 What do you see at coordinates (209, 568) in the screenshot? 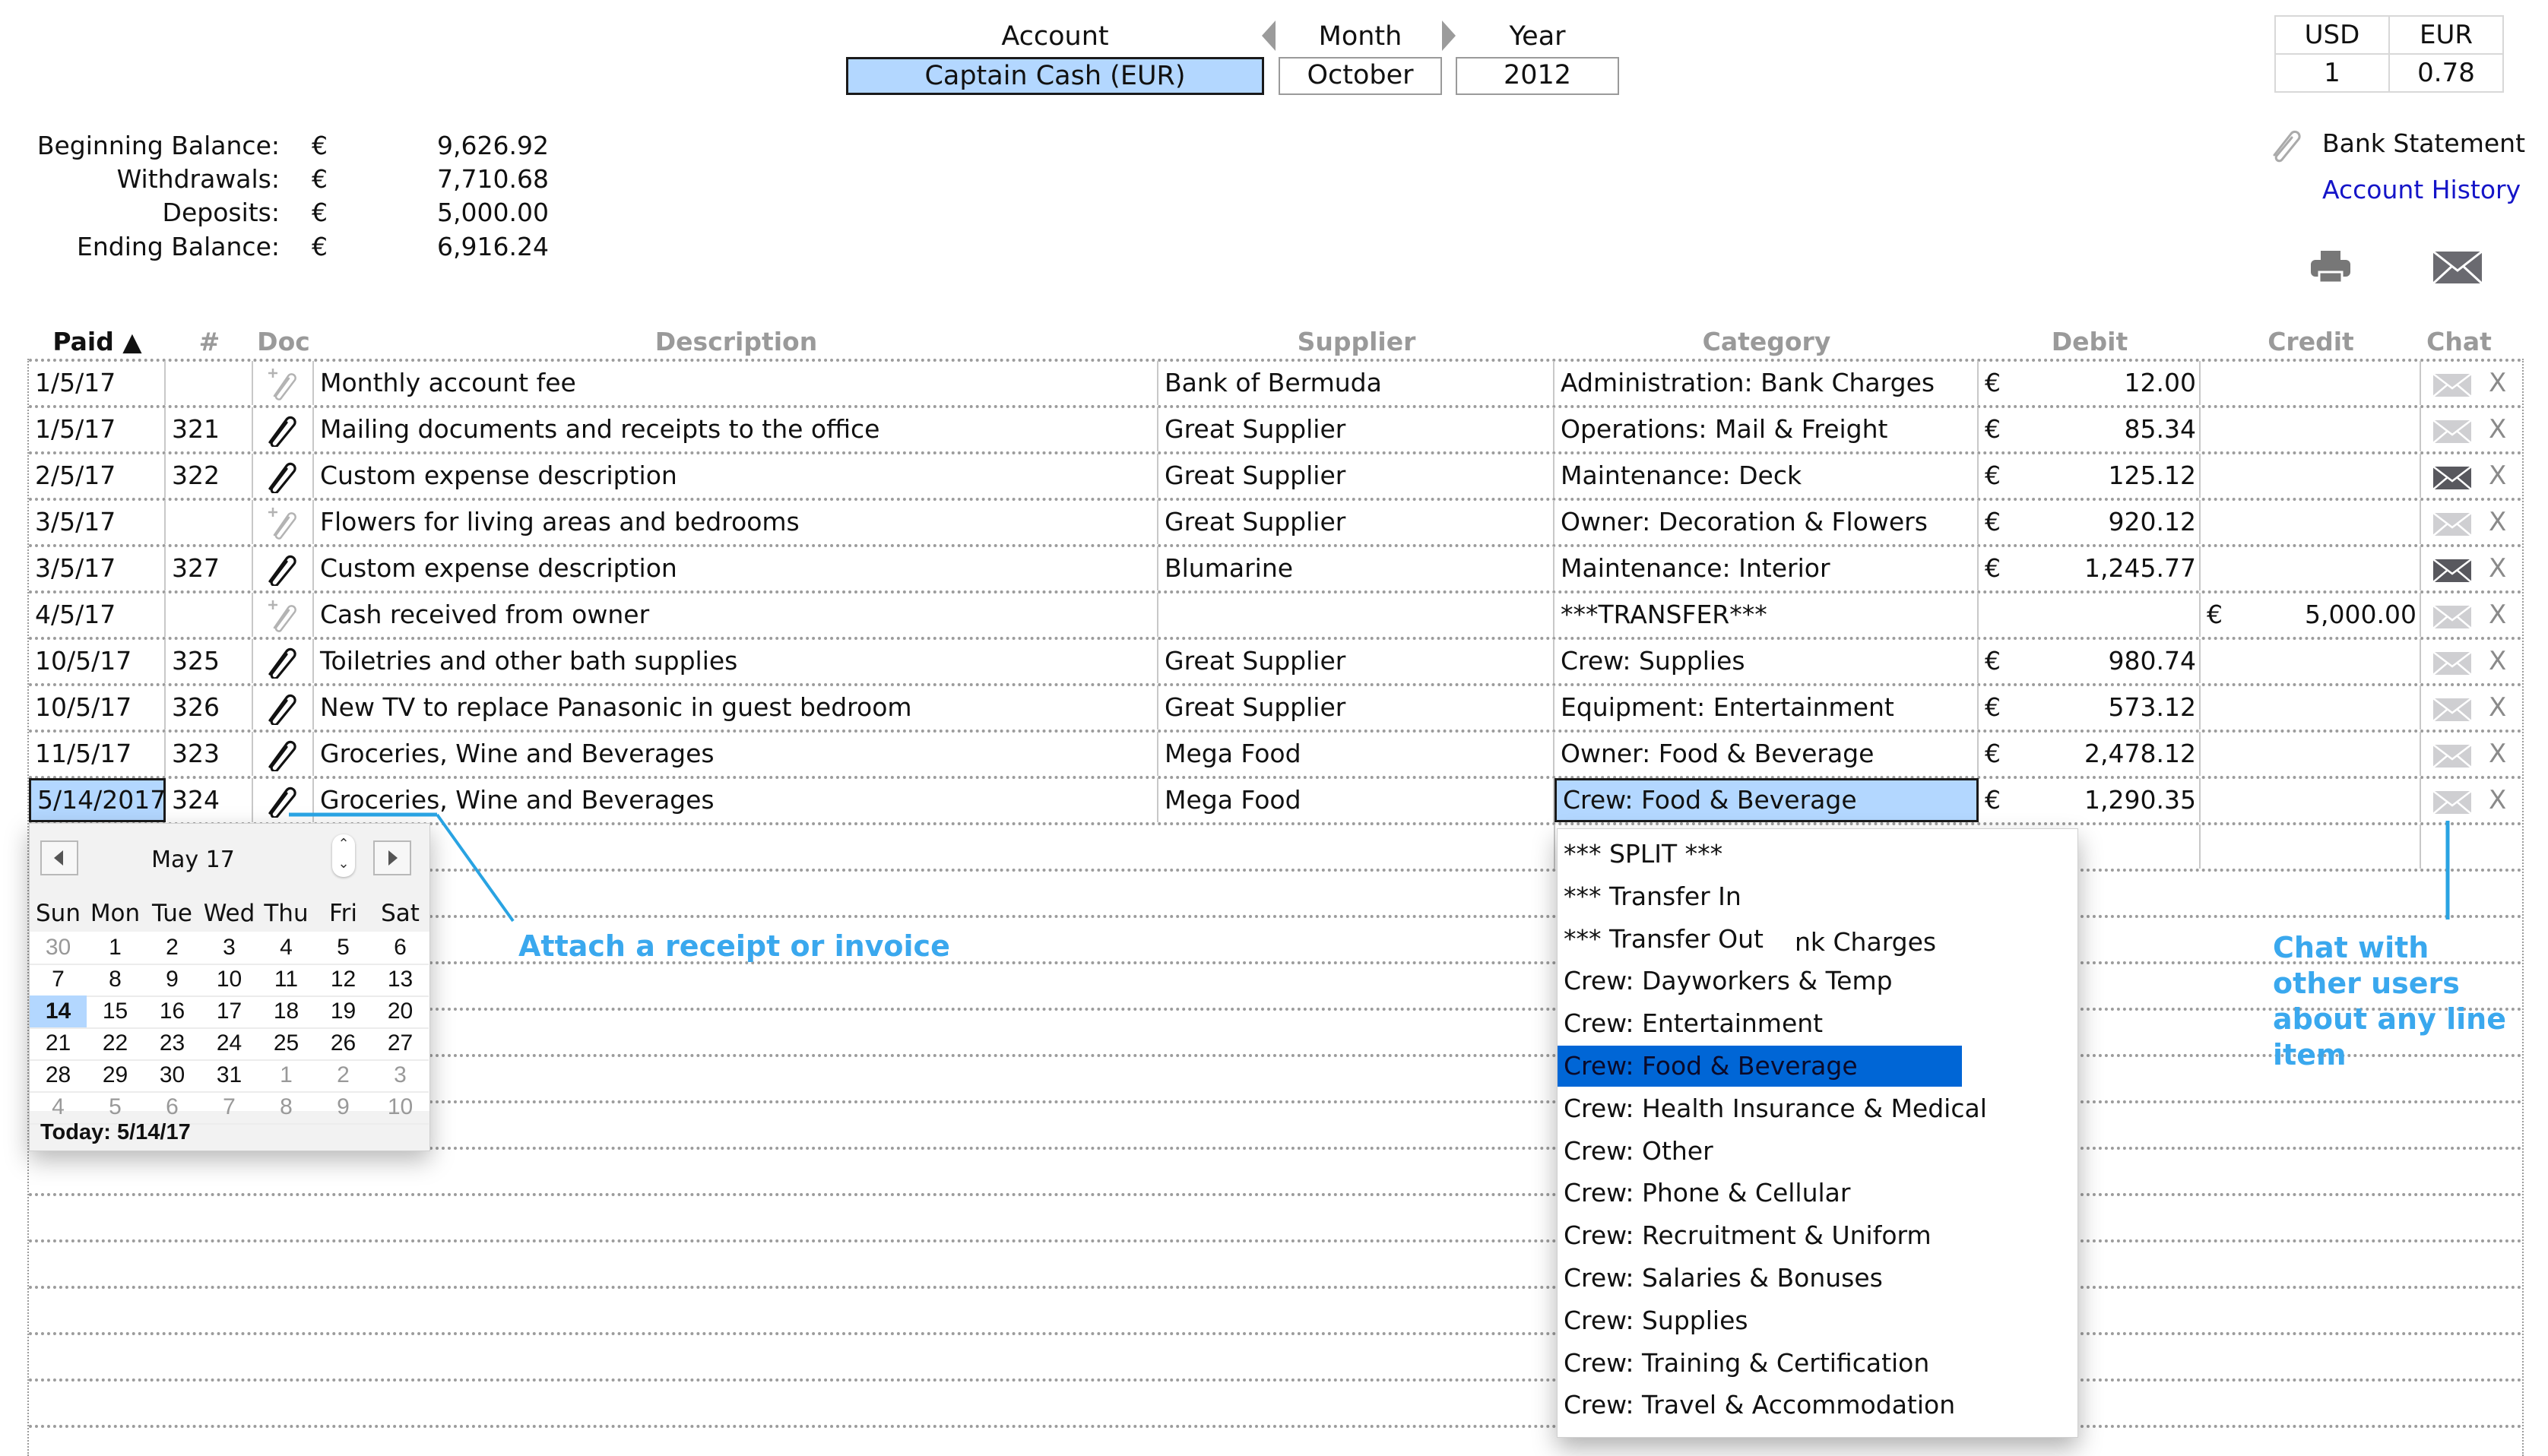
I see `check-number-cell: 327` at bounding box center [209, 568].